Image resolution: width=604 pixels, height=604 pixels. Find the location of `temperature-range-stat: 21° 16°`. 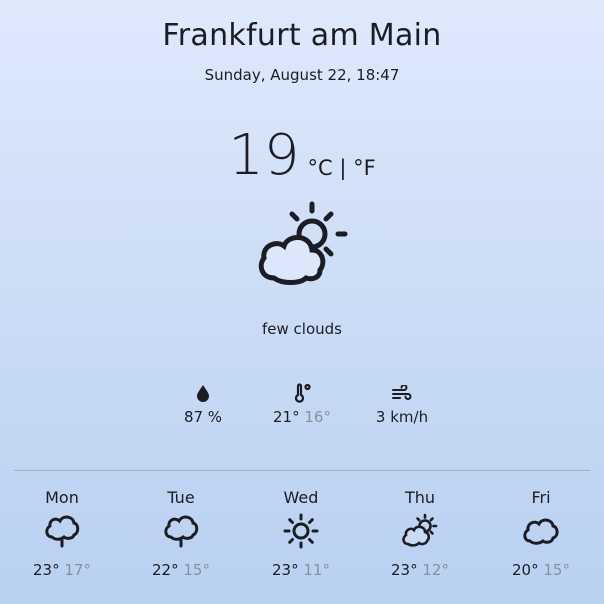

temperature-range-stat: 21° 16° is located at coordinates (302, 404).